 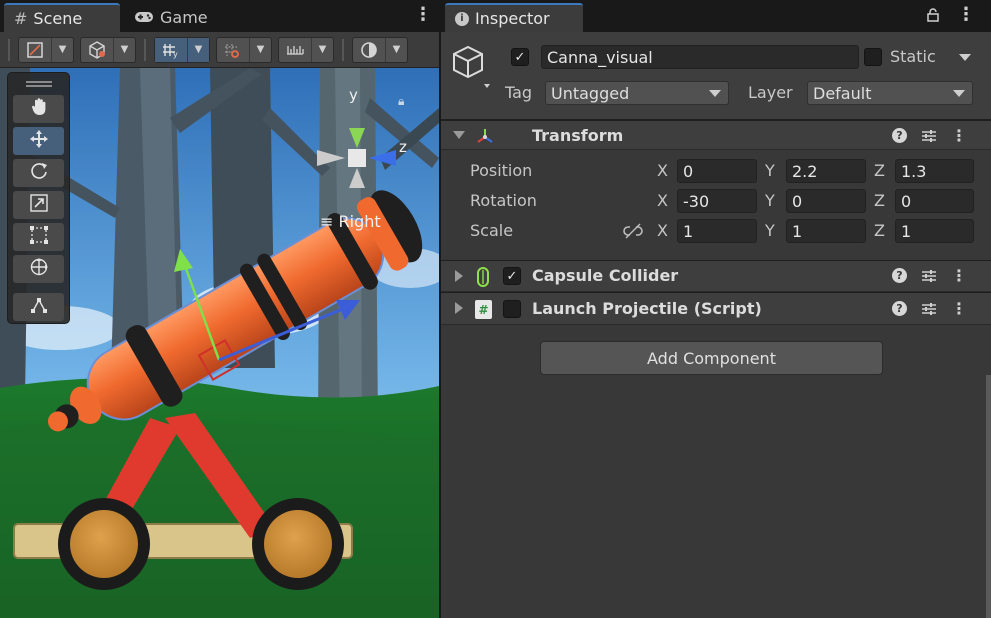 I want to click on hand-tool-button, so click(x=38, y=109).